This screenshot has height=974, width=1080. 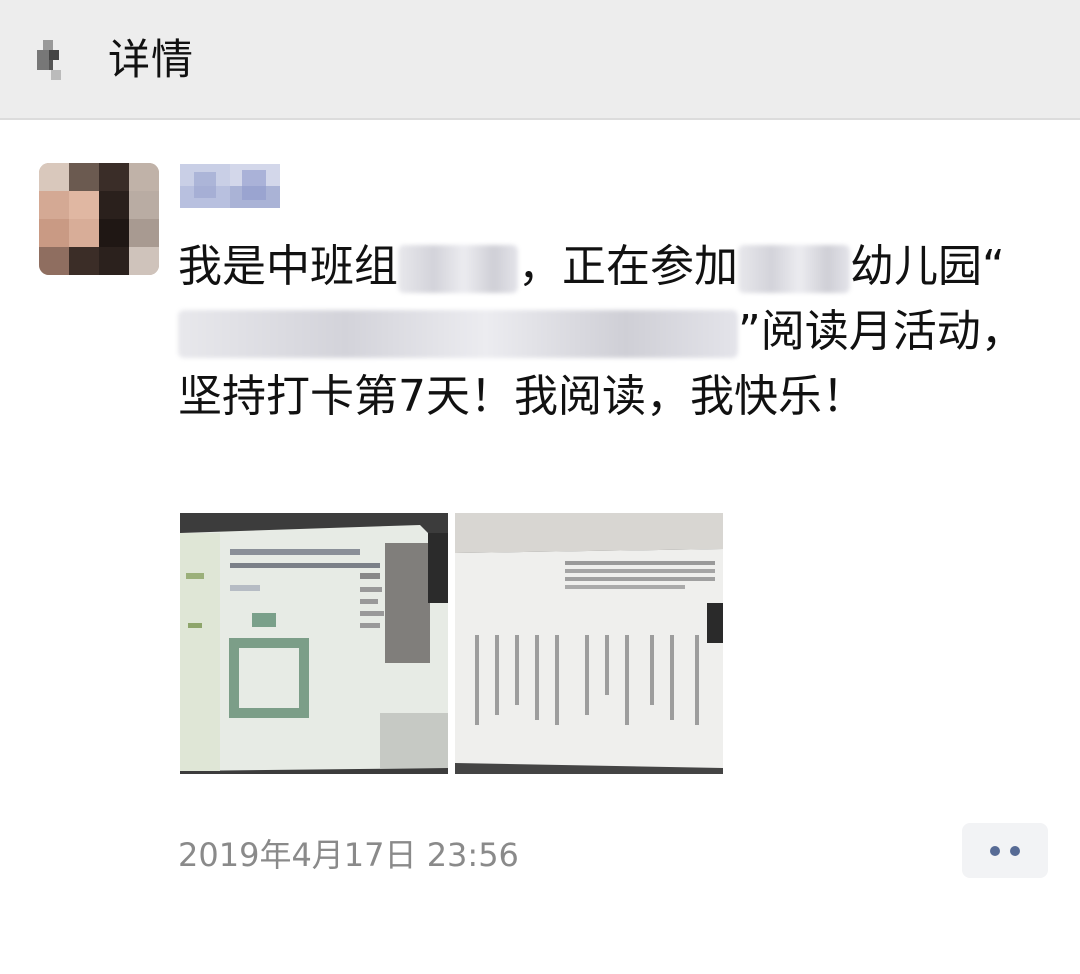 I want to click on post-timestamp: 2019年4月17日 23:56, so click(x=348, y=855).